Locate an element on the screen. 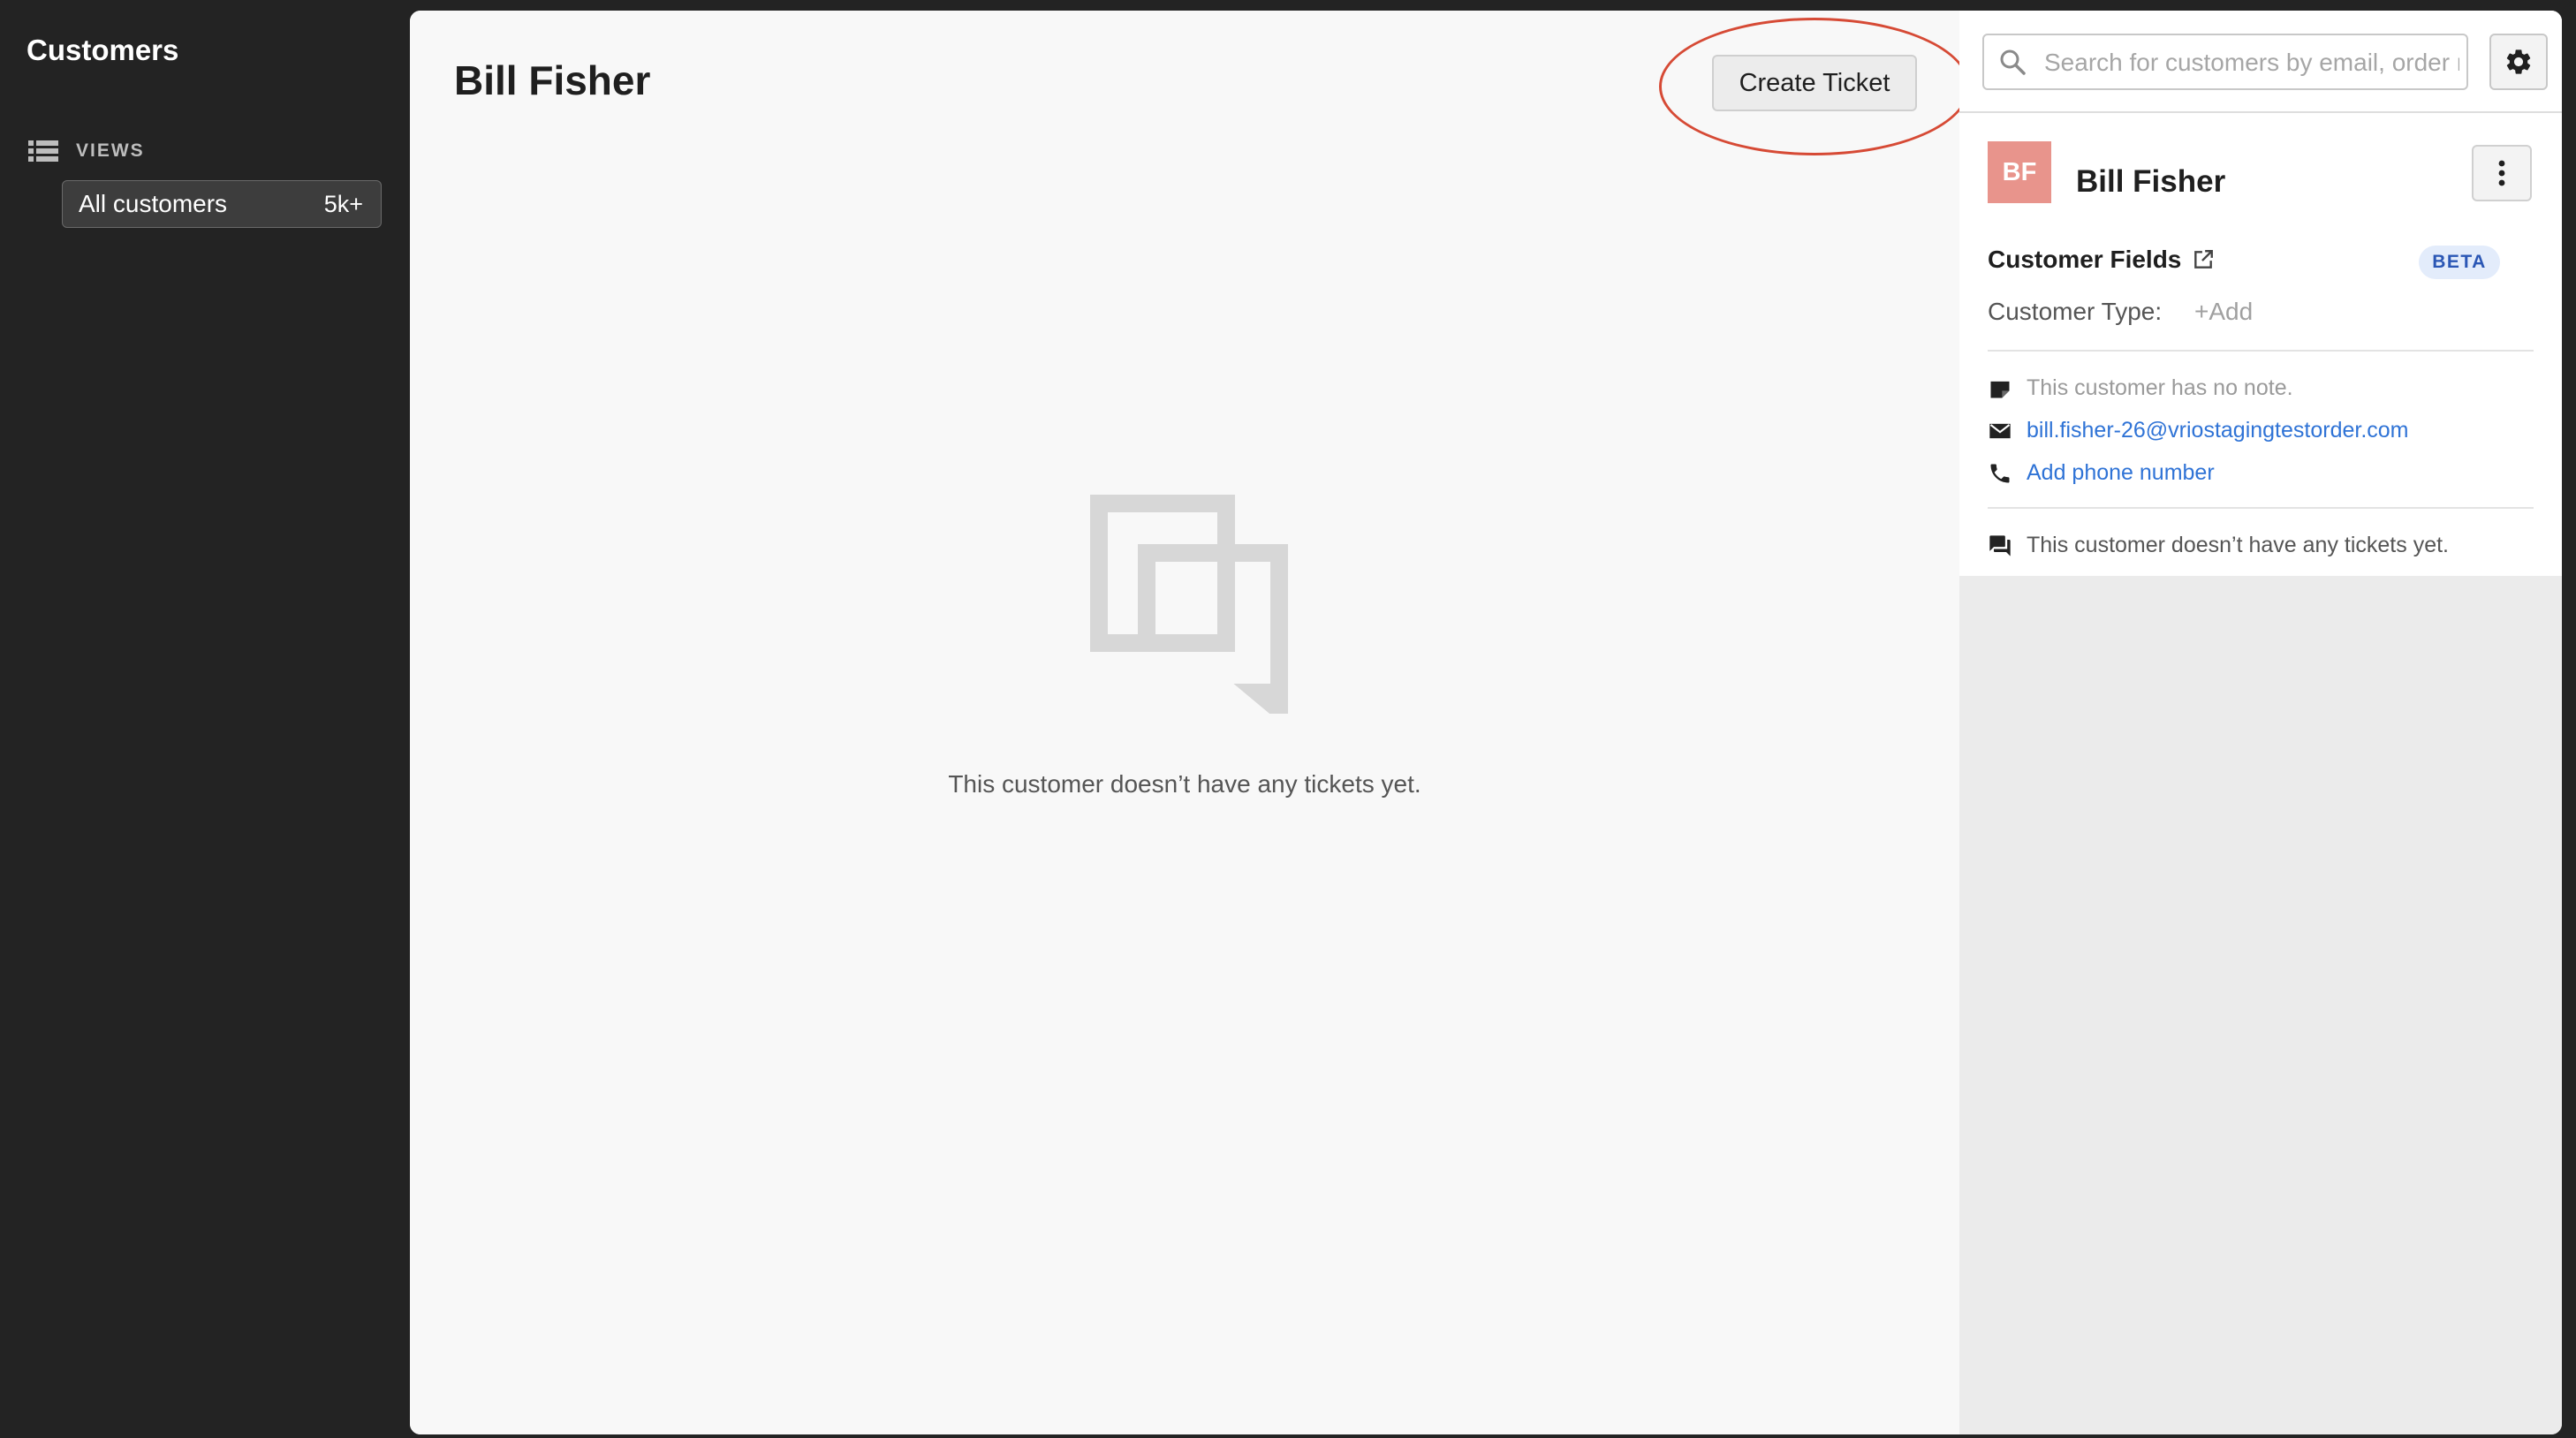  view-item-label: All customers is located at coordinates (154, 203).